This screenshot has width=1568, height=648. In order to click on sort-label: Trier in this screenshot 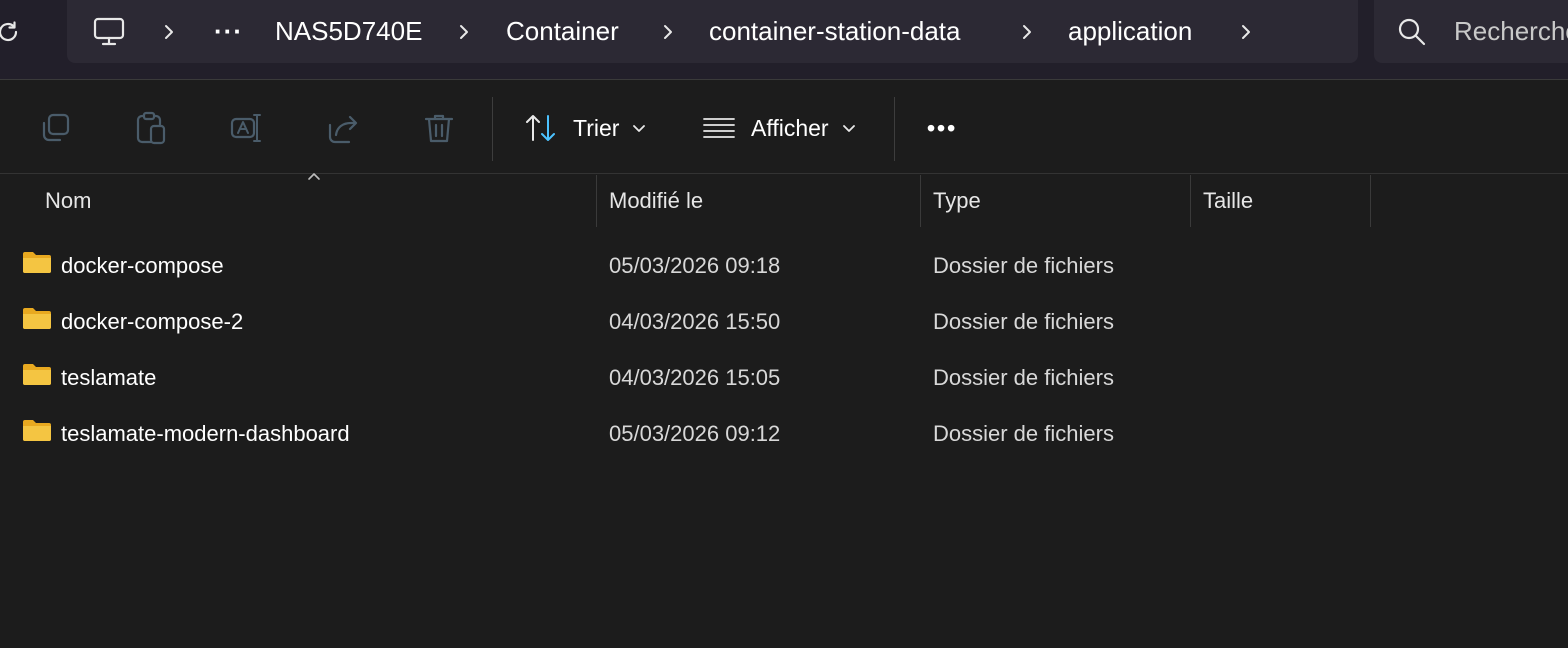, I will do `click(596, 127)`.